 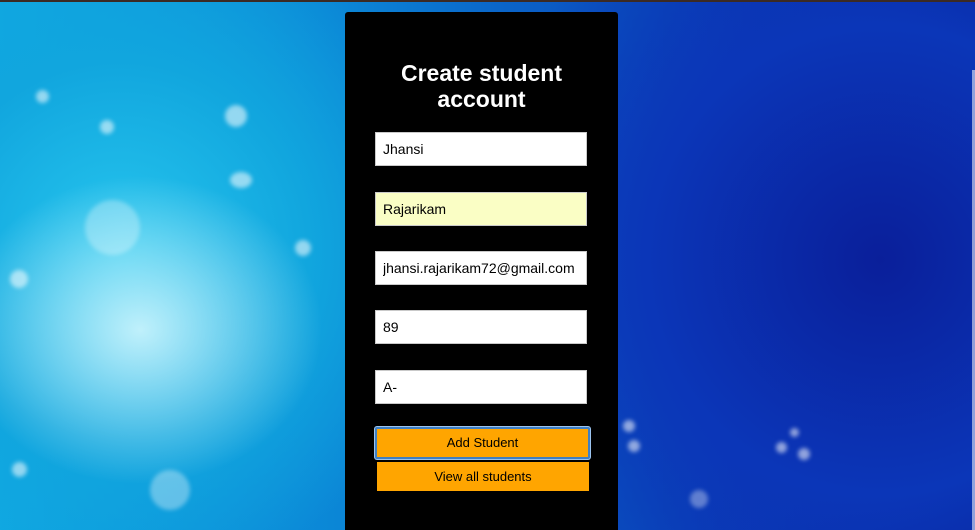 What do you see at coordinates (487, 1) in the screenshot?
I see `window-top-border` at bounding box center [487, 1].